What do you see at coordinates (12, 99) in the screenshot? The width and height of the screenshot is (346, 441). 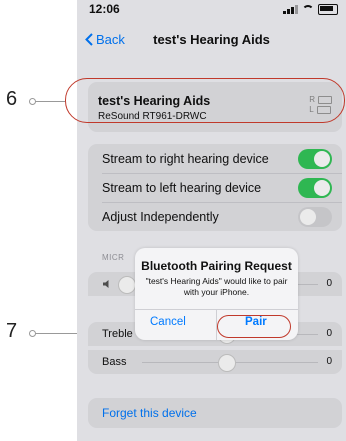 I see `callout-number-6: 6` at bounding box center [12, 99].